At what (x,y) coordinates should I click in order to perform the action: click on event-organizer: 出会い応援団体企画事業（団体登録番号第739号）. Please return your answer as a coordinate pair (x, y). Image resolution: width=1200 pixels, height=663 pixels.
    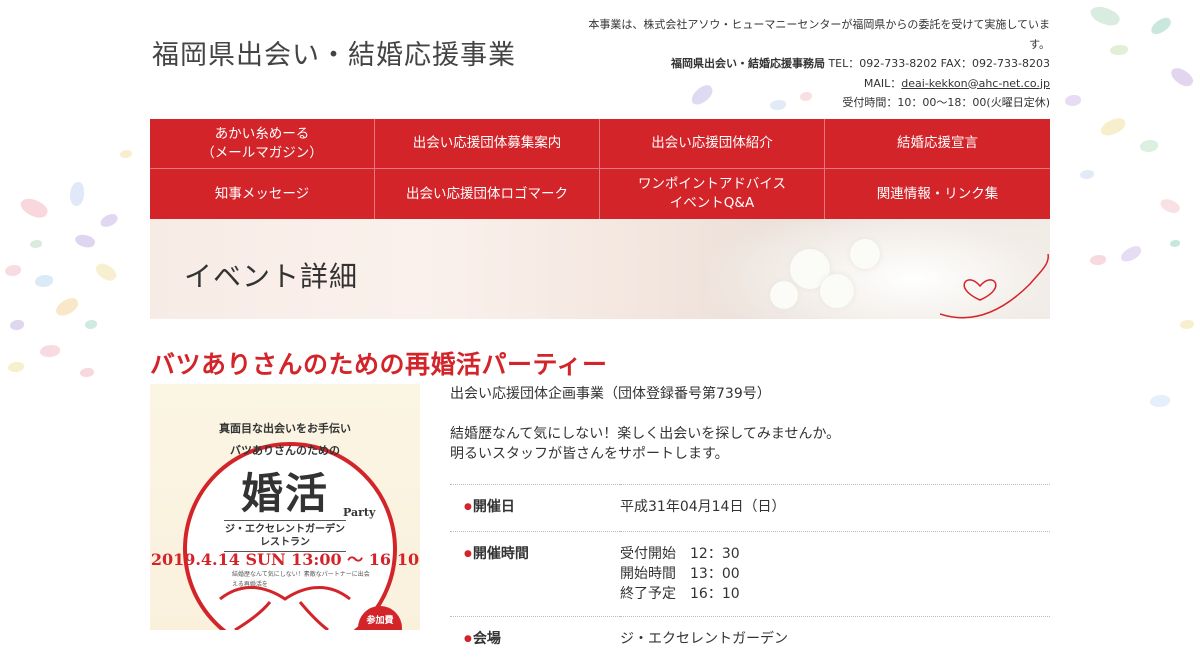
    Looking at the image, I should click on (750, 394).